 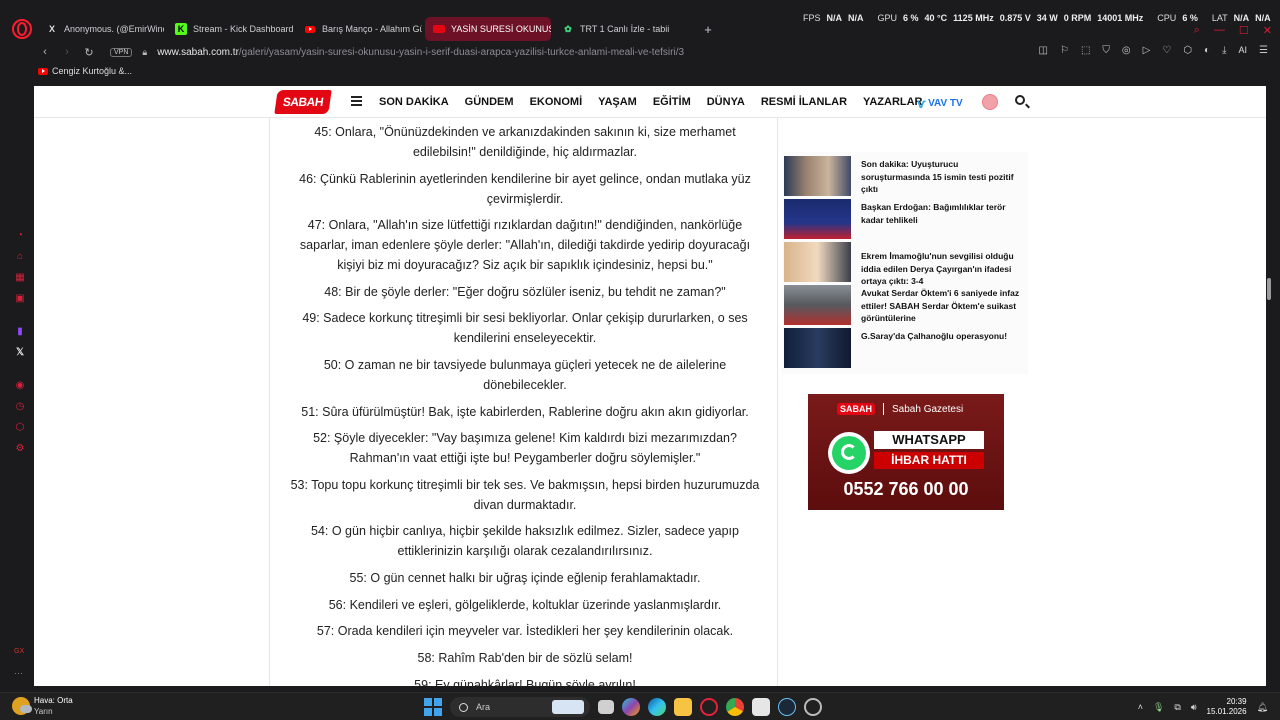 I want to click on nav-yazarlar: YAZARLAR, so click(x=893, y=102).